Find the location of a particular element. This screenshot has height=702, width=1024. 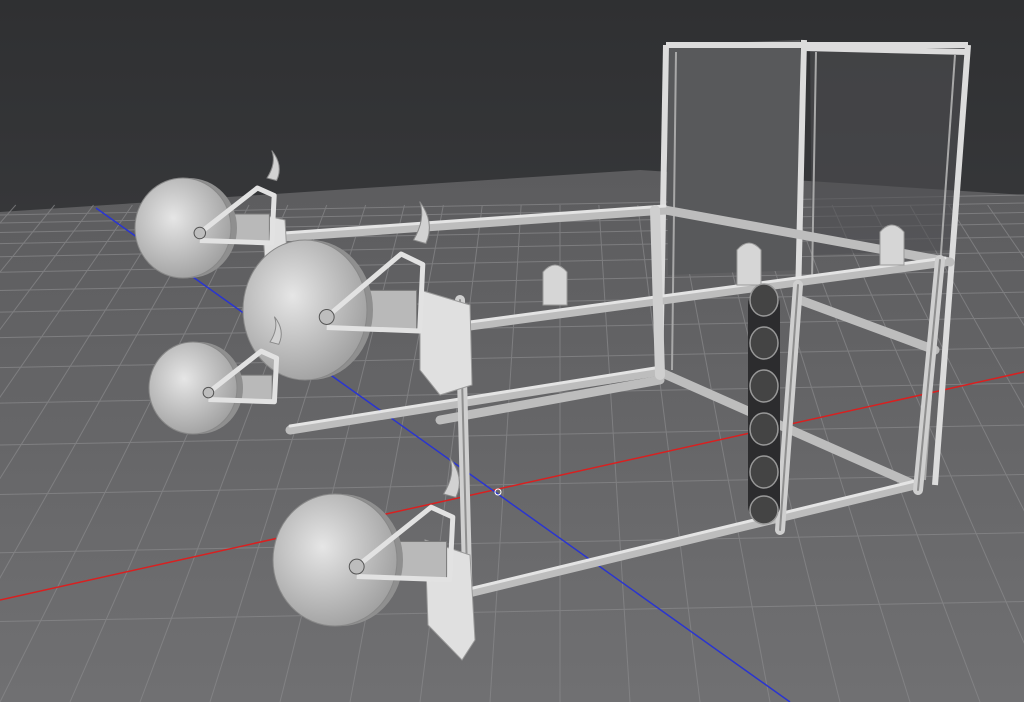

roller-stack is located at coordinates (764, 404).